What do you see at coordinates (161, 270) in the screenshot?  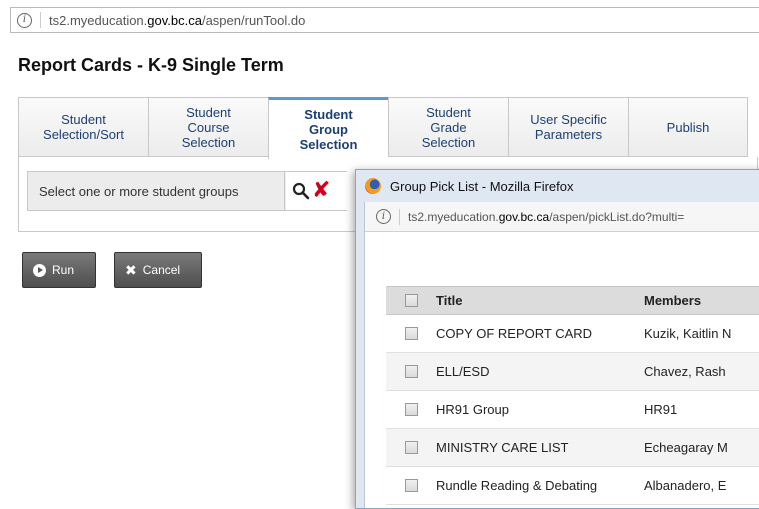 I see `cancel-button-label: Cancel` at bounding box center [161, 270].